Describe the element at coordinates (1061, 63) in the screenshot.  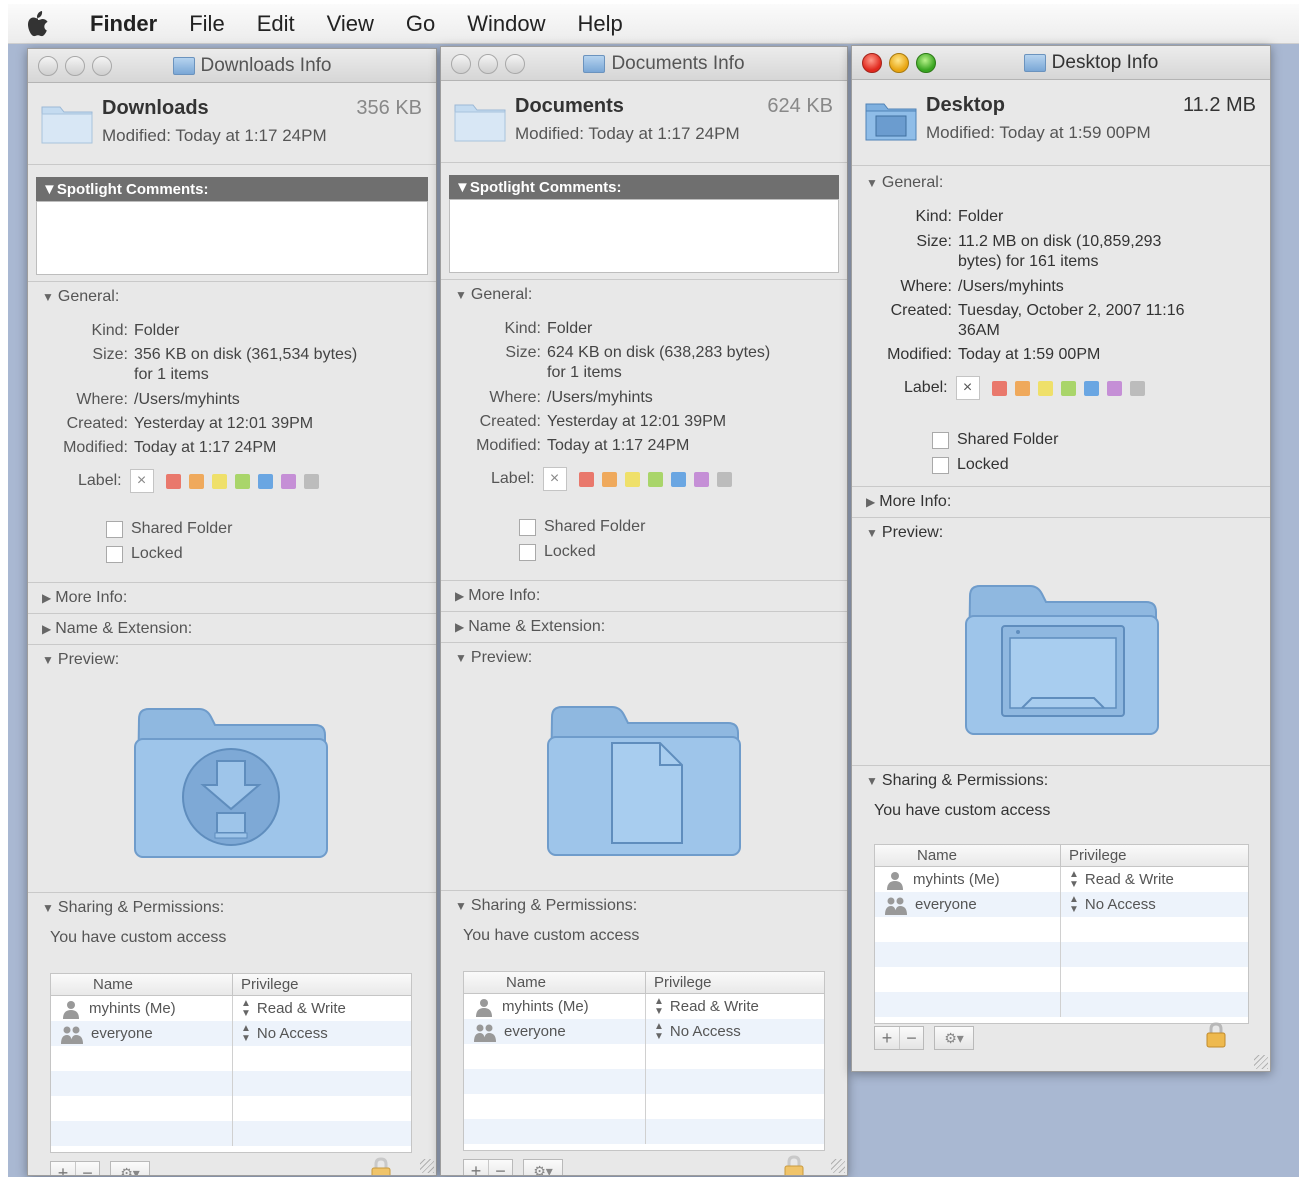
I see `title-bar: Desktop Info` at that location.